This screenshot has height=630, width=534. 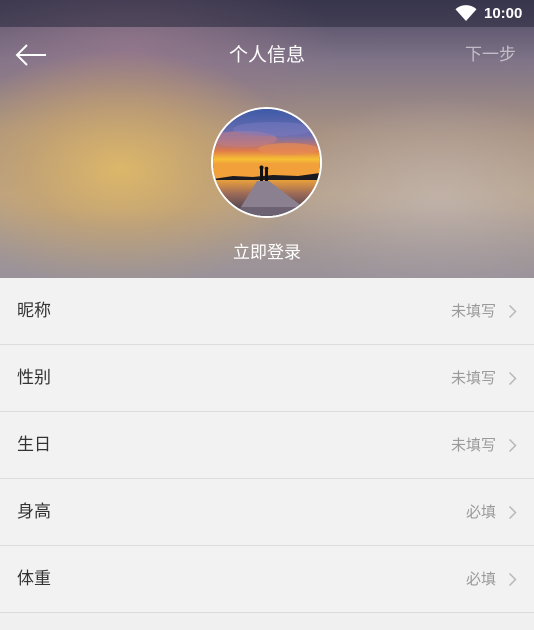 I want to click on avatar-landscape-image, so click(x=266, y=162).